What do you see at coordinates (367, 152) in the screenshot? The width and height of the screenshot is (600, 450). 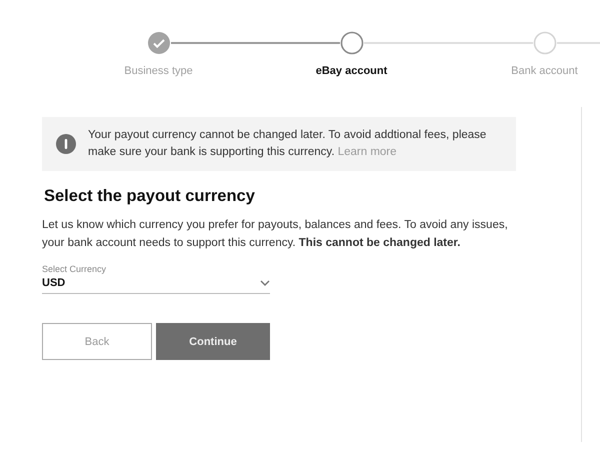 I see `learn-more-link: Learn more` at bounding box center [367, 152].